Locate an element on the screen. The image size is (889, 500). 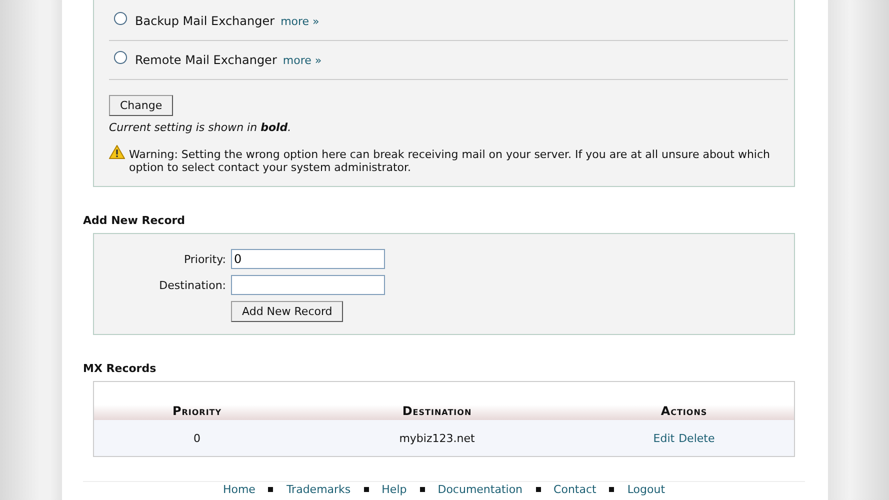
note-text: Current setting is shown in bold. is located at coordinates (200, 127).